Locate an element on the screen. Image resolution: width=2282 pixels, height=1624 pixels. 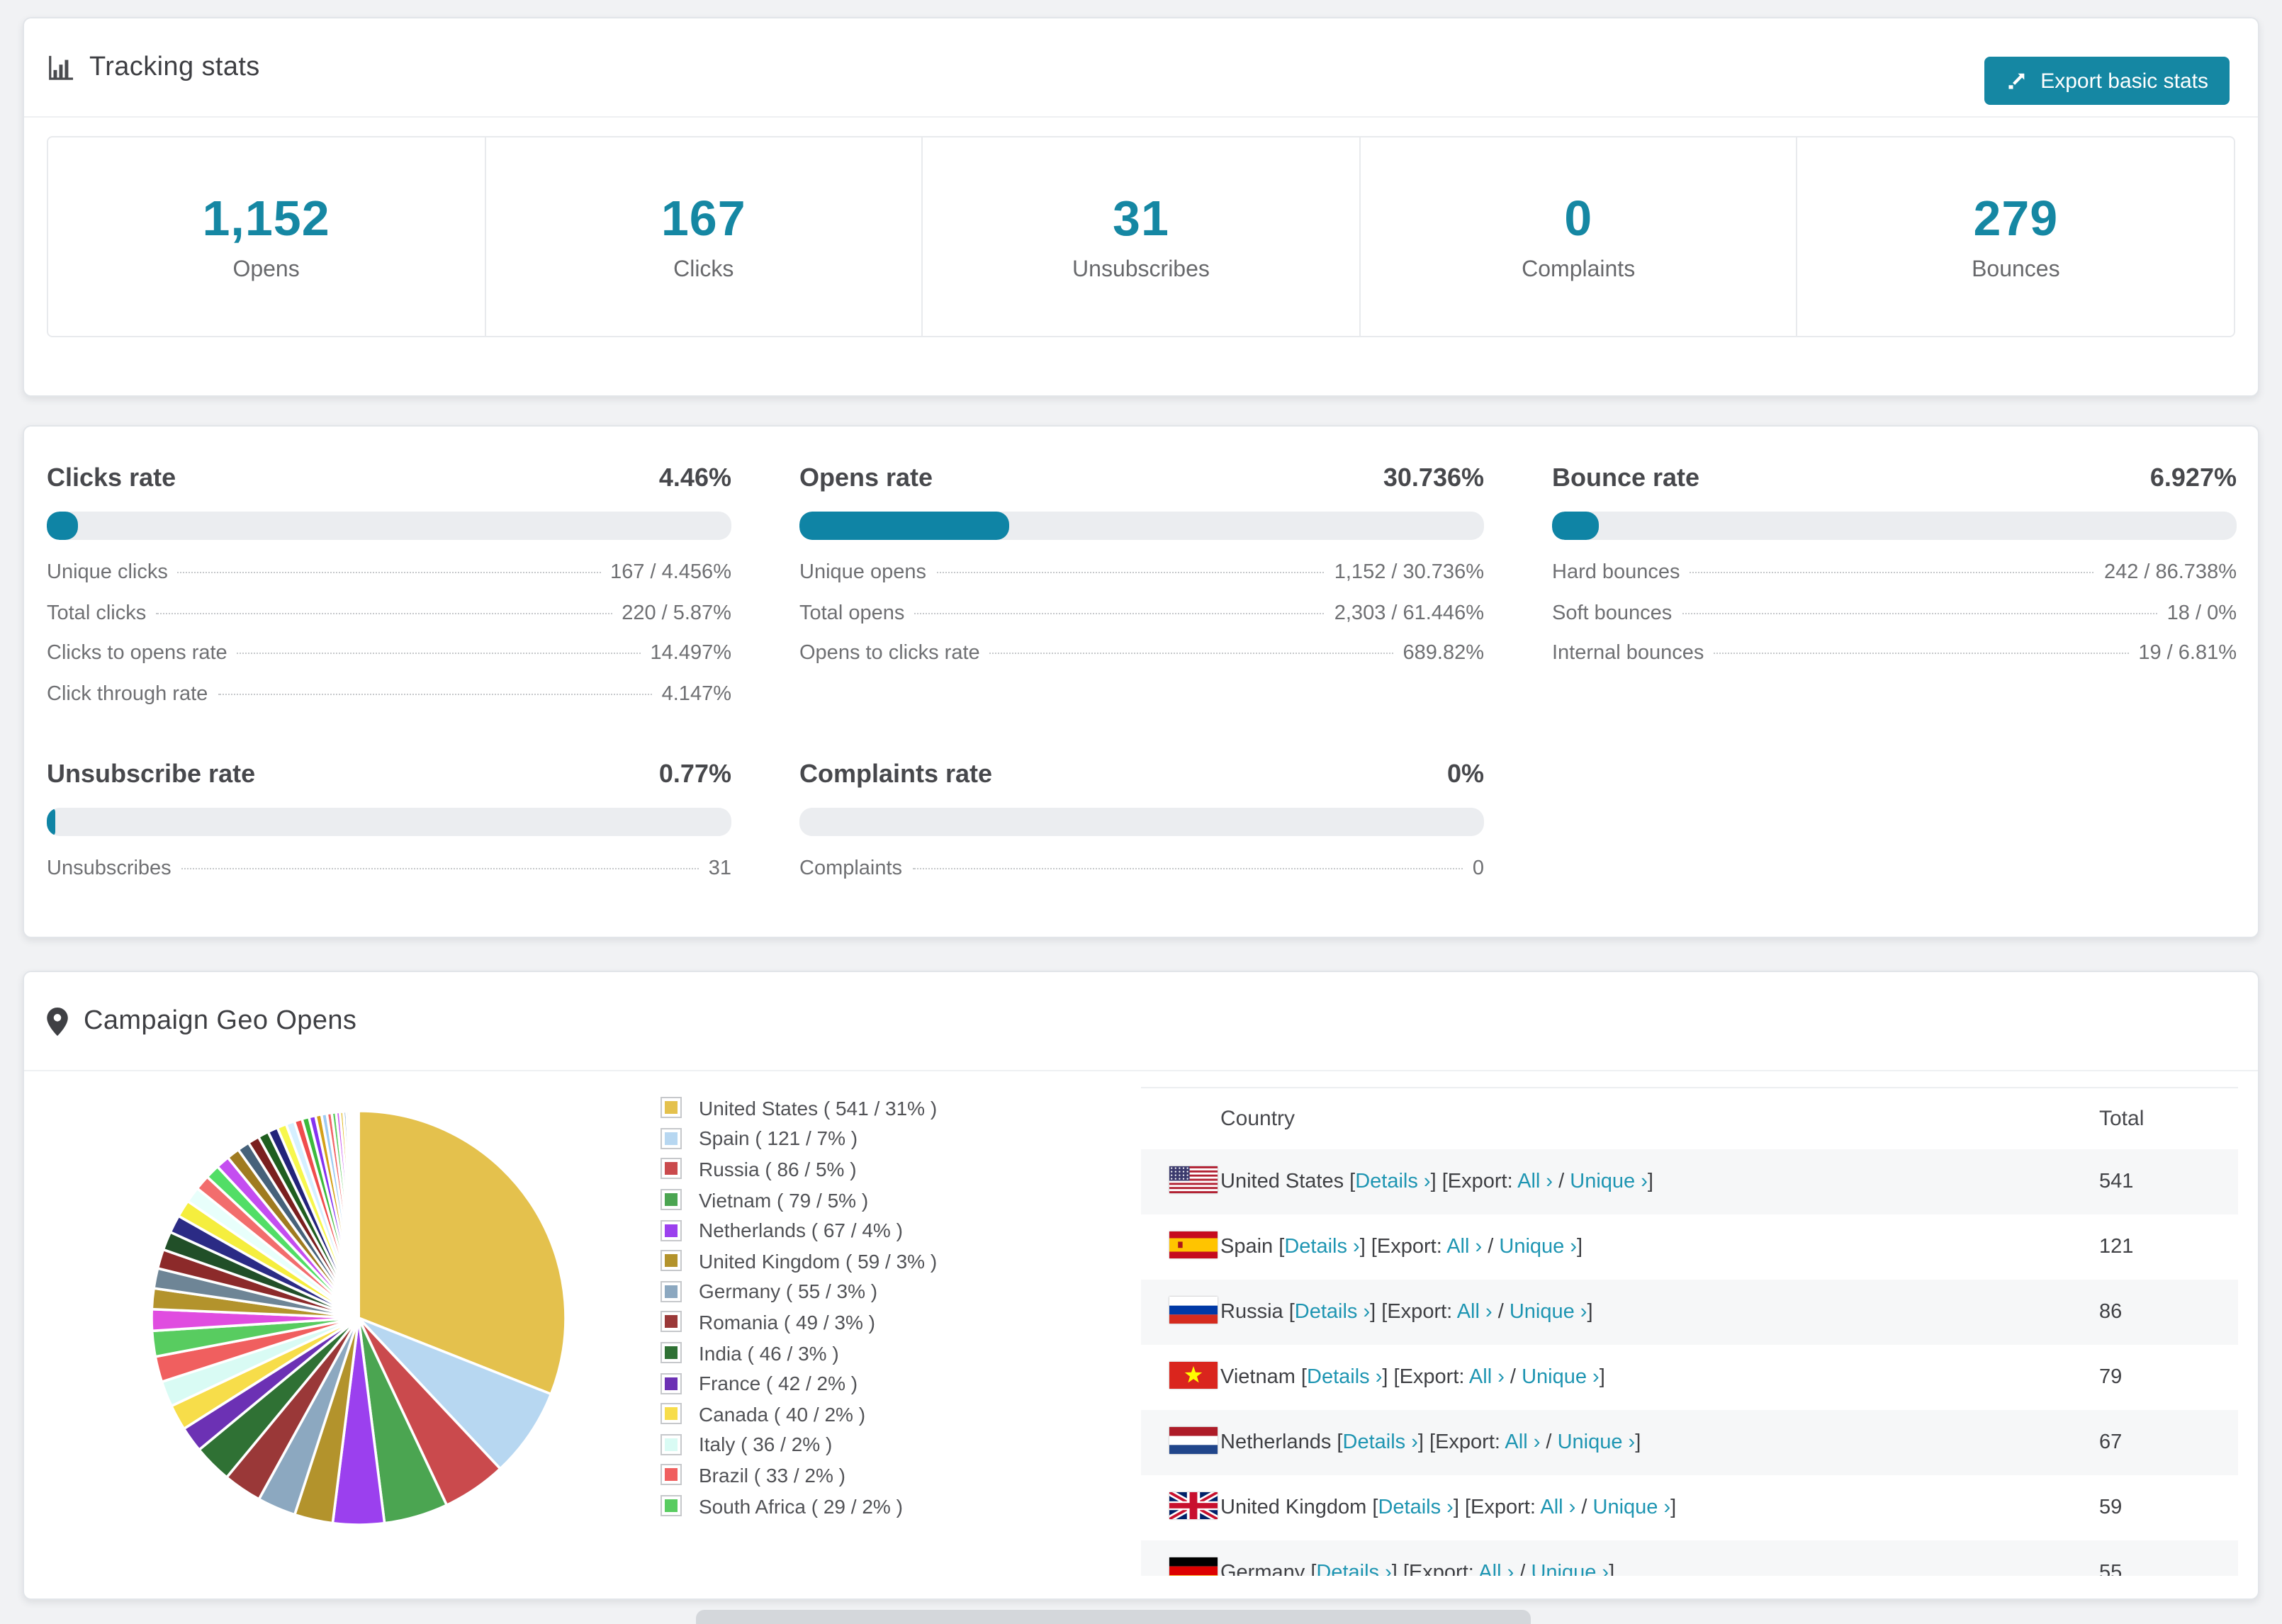
rate-value: 0.77% is located at coordinates (694, 774).